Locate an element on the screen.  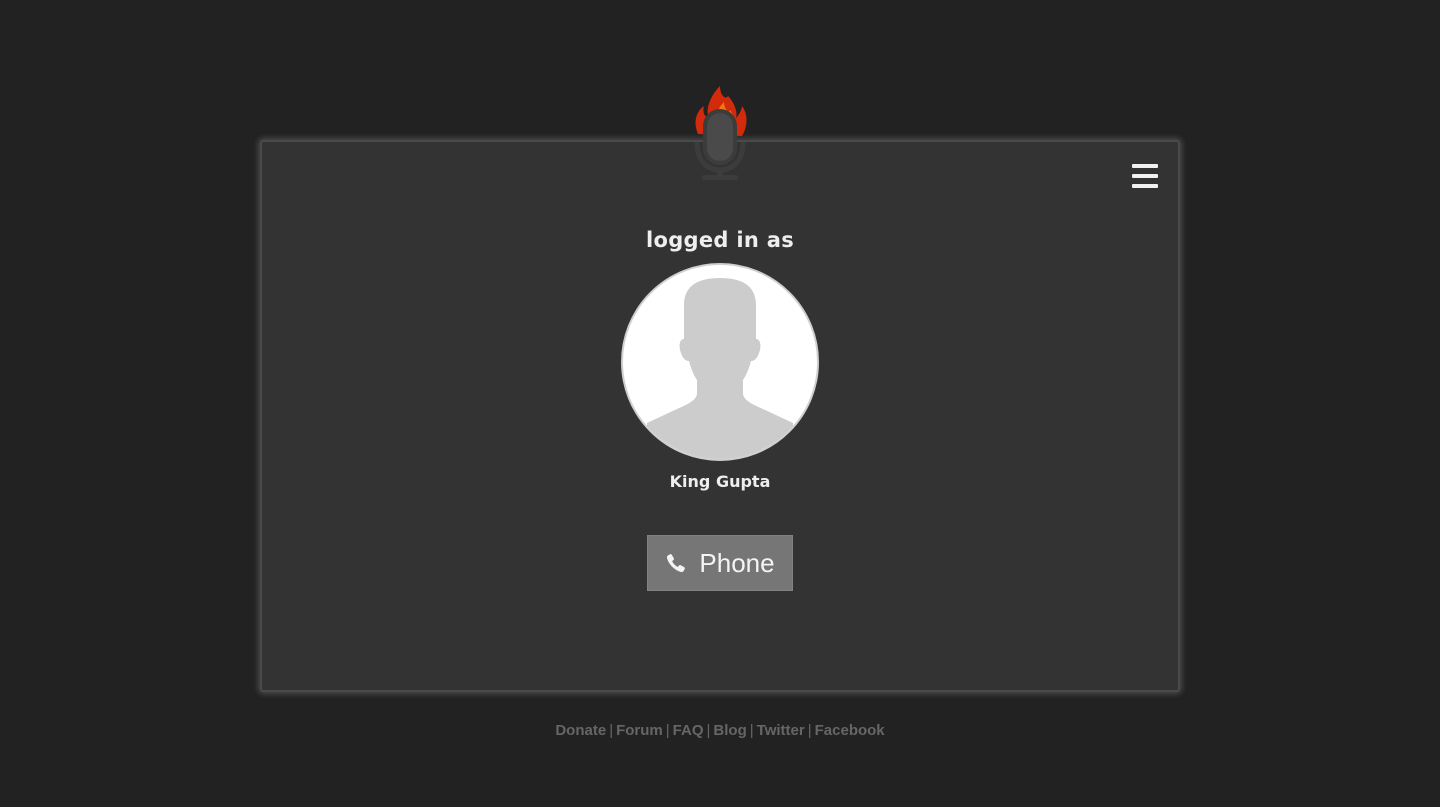
footer-link-forum: Forum is located at coordinates (639, 730).